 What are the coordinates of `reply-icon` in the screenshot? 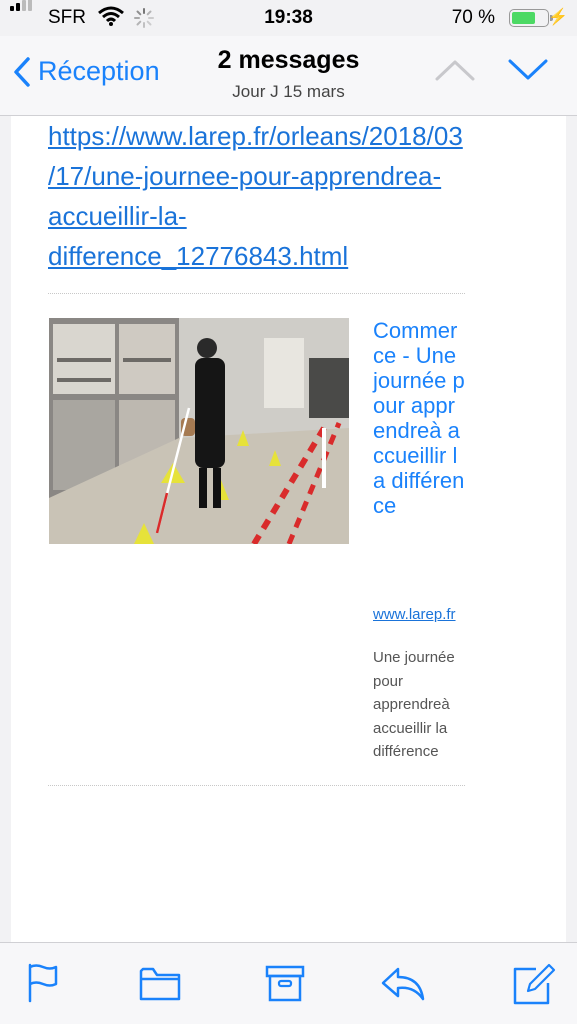 It's located at (403, 984).